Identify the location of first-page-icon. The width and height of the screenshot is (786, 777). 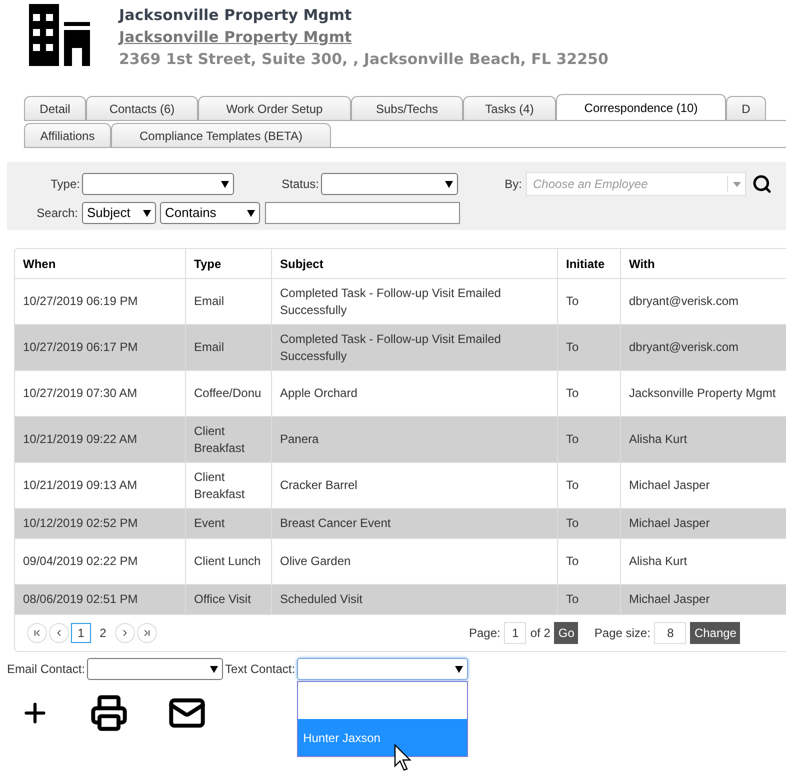
(37, 633).